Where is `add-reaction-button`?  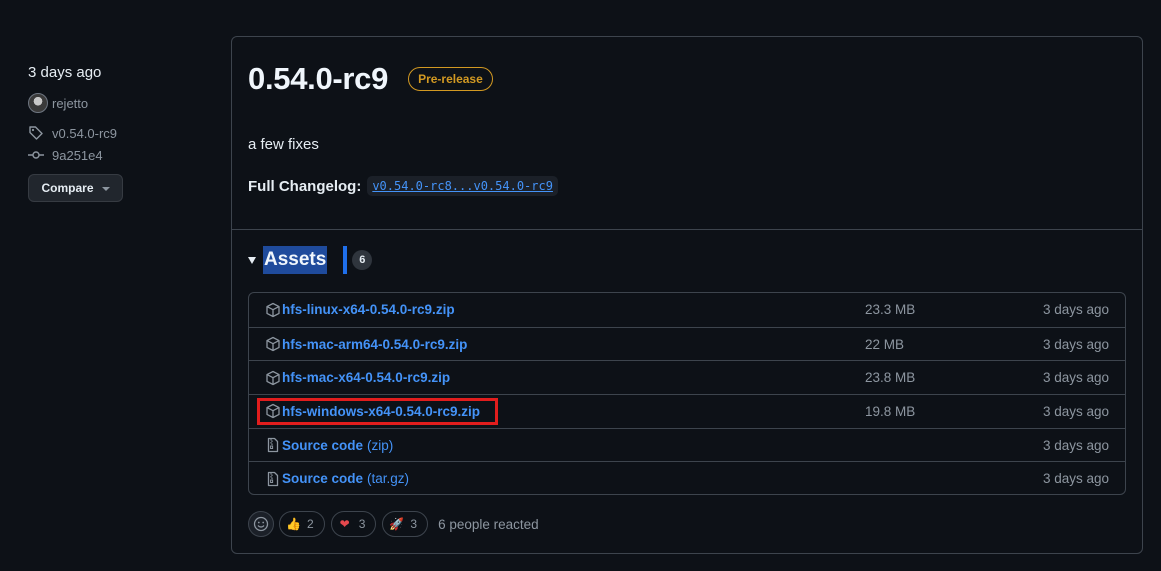
add-reaction-button is located at coordinates (261, 524).